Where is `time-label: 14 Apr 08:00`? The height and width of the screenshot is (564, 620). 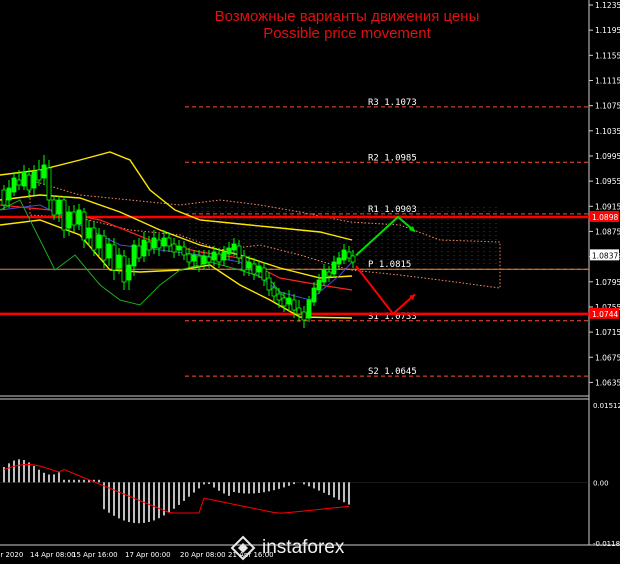 time-label: 14 Apr 08:00 is located at coordinates (53, 555).